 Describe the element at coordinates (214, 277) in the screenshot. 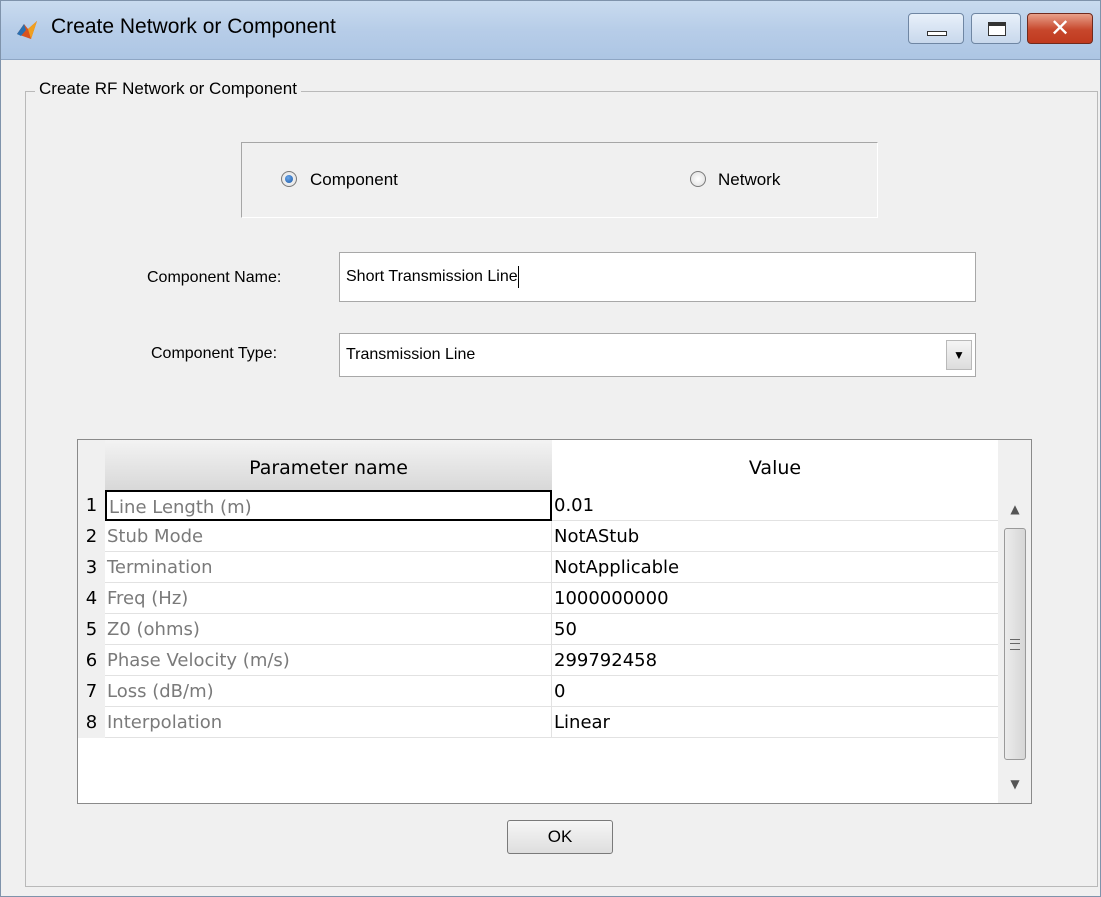

I see `component-name-label: Component Name:` at that location.